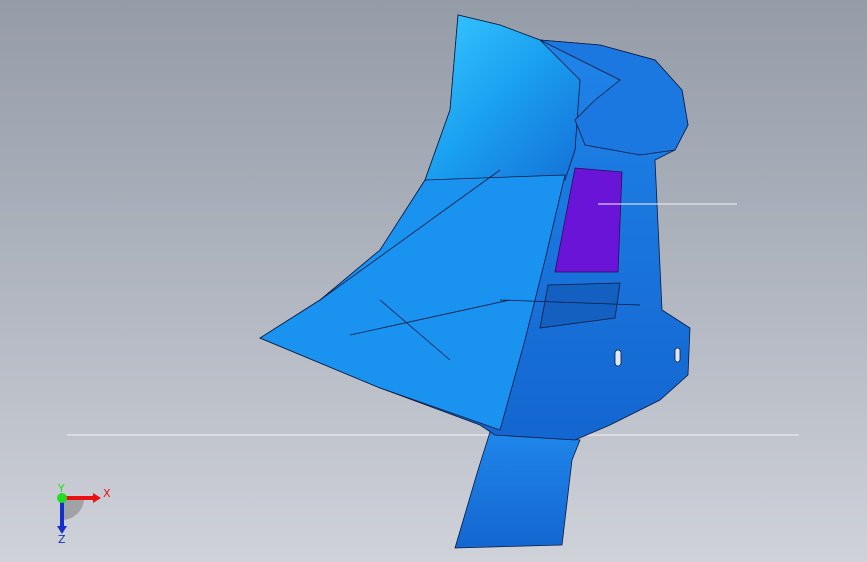  Describe the element at coordinates (61, 489) in the screenshot. I see `y-axis-label: Y` at that location.